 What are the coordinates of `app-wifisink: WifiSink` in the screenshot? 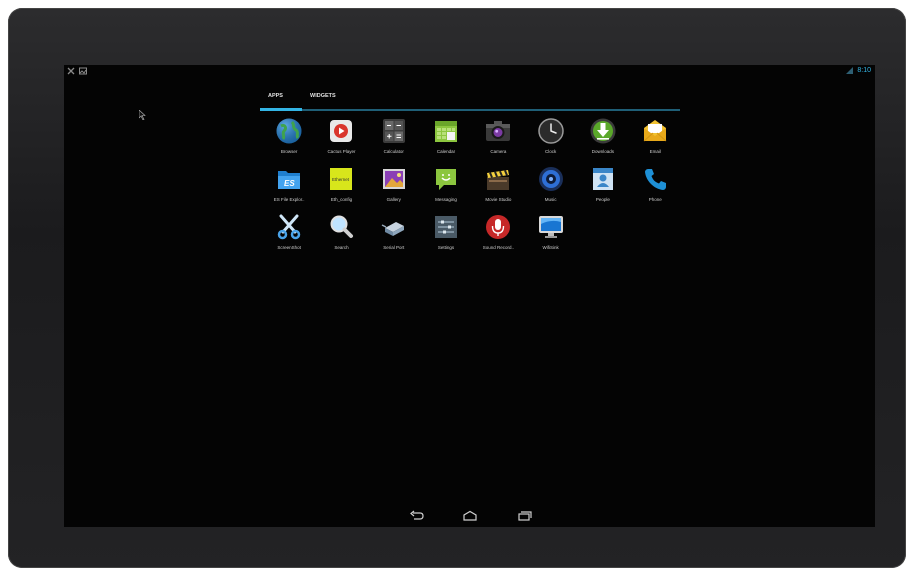 It's located at (550, 237).